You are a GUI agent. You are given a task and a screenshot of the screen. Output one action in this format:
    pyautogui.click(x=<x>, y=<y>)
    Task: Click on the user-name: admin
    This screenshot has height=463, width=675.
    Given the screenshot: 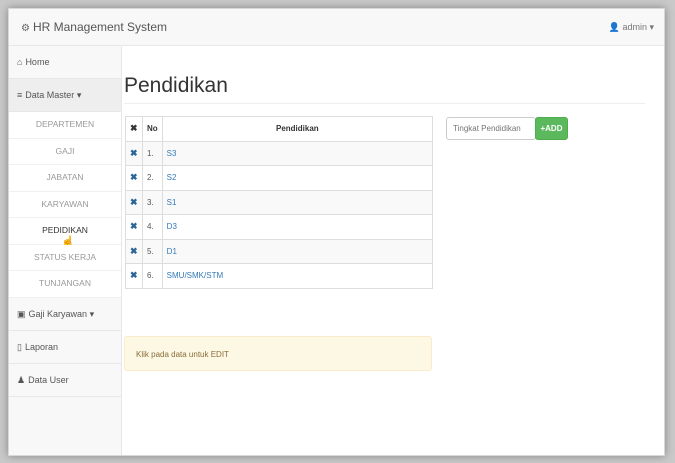 What is the action you would take?
    pyautogui.click(x=634, y=27)
    